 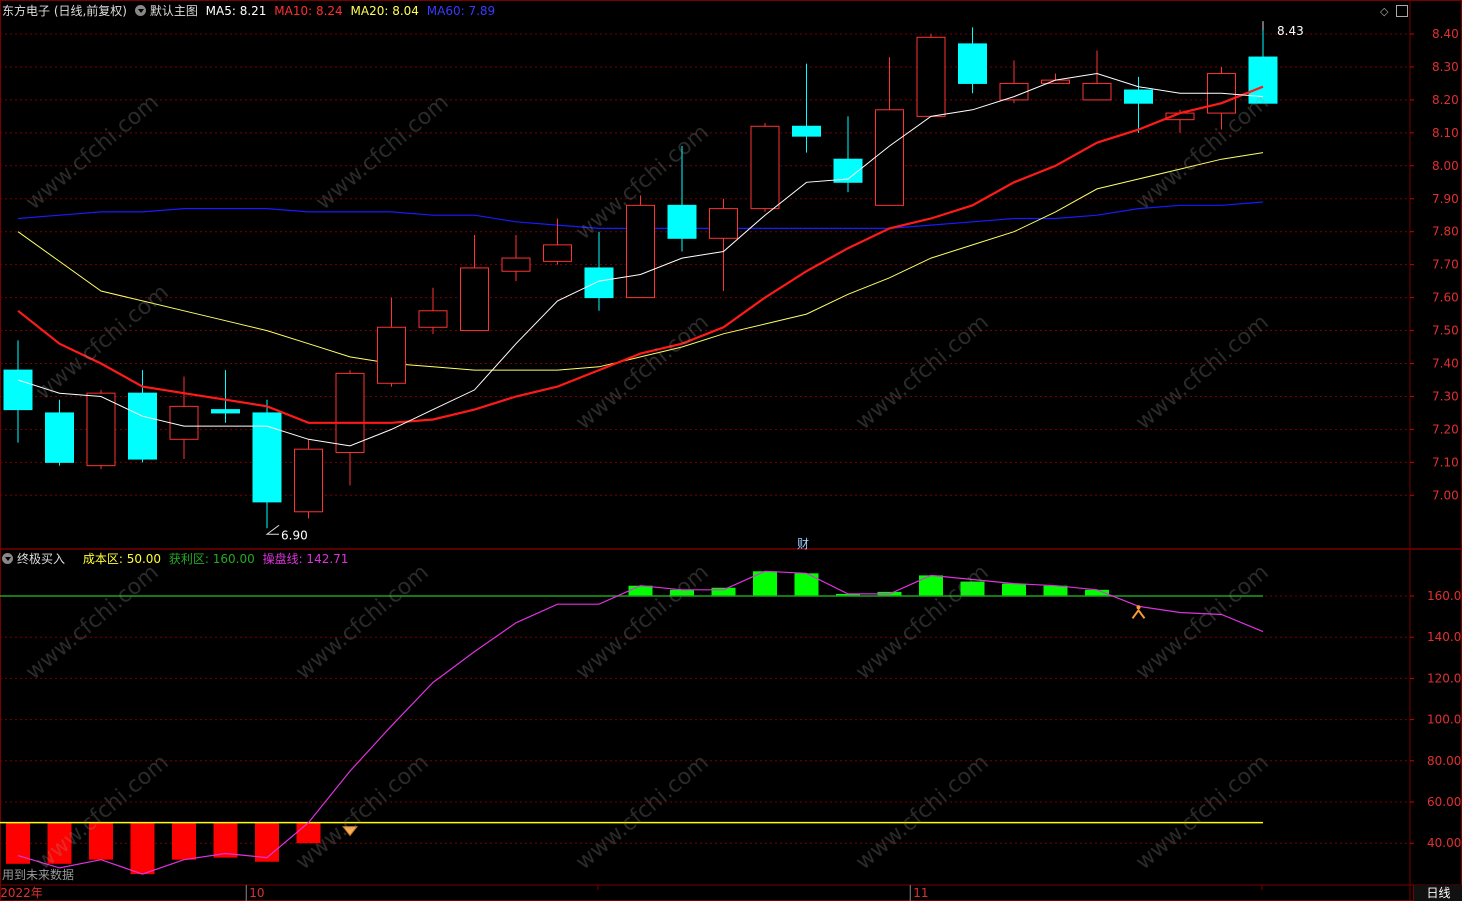 What do you see at coordinates (1445, 298) in the screenshot?
I see `main-y-tick-label: 7.60` at bounding box center [1445, 298].